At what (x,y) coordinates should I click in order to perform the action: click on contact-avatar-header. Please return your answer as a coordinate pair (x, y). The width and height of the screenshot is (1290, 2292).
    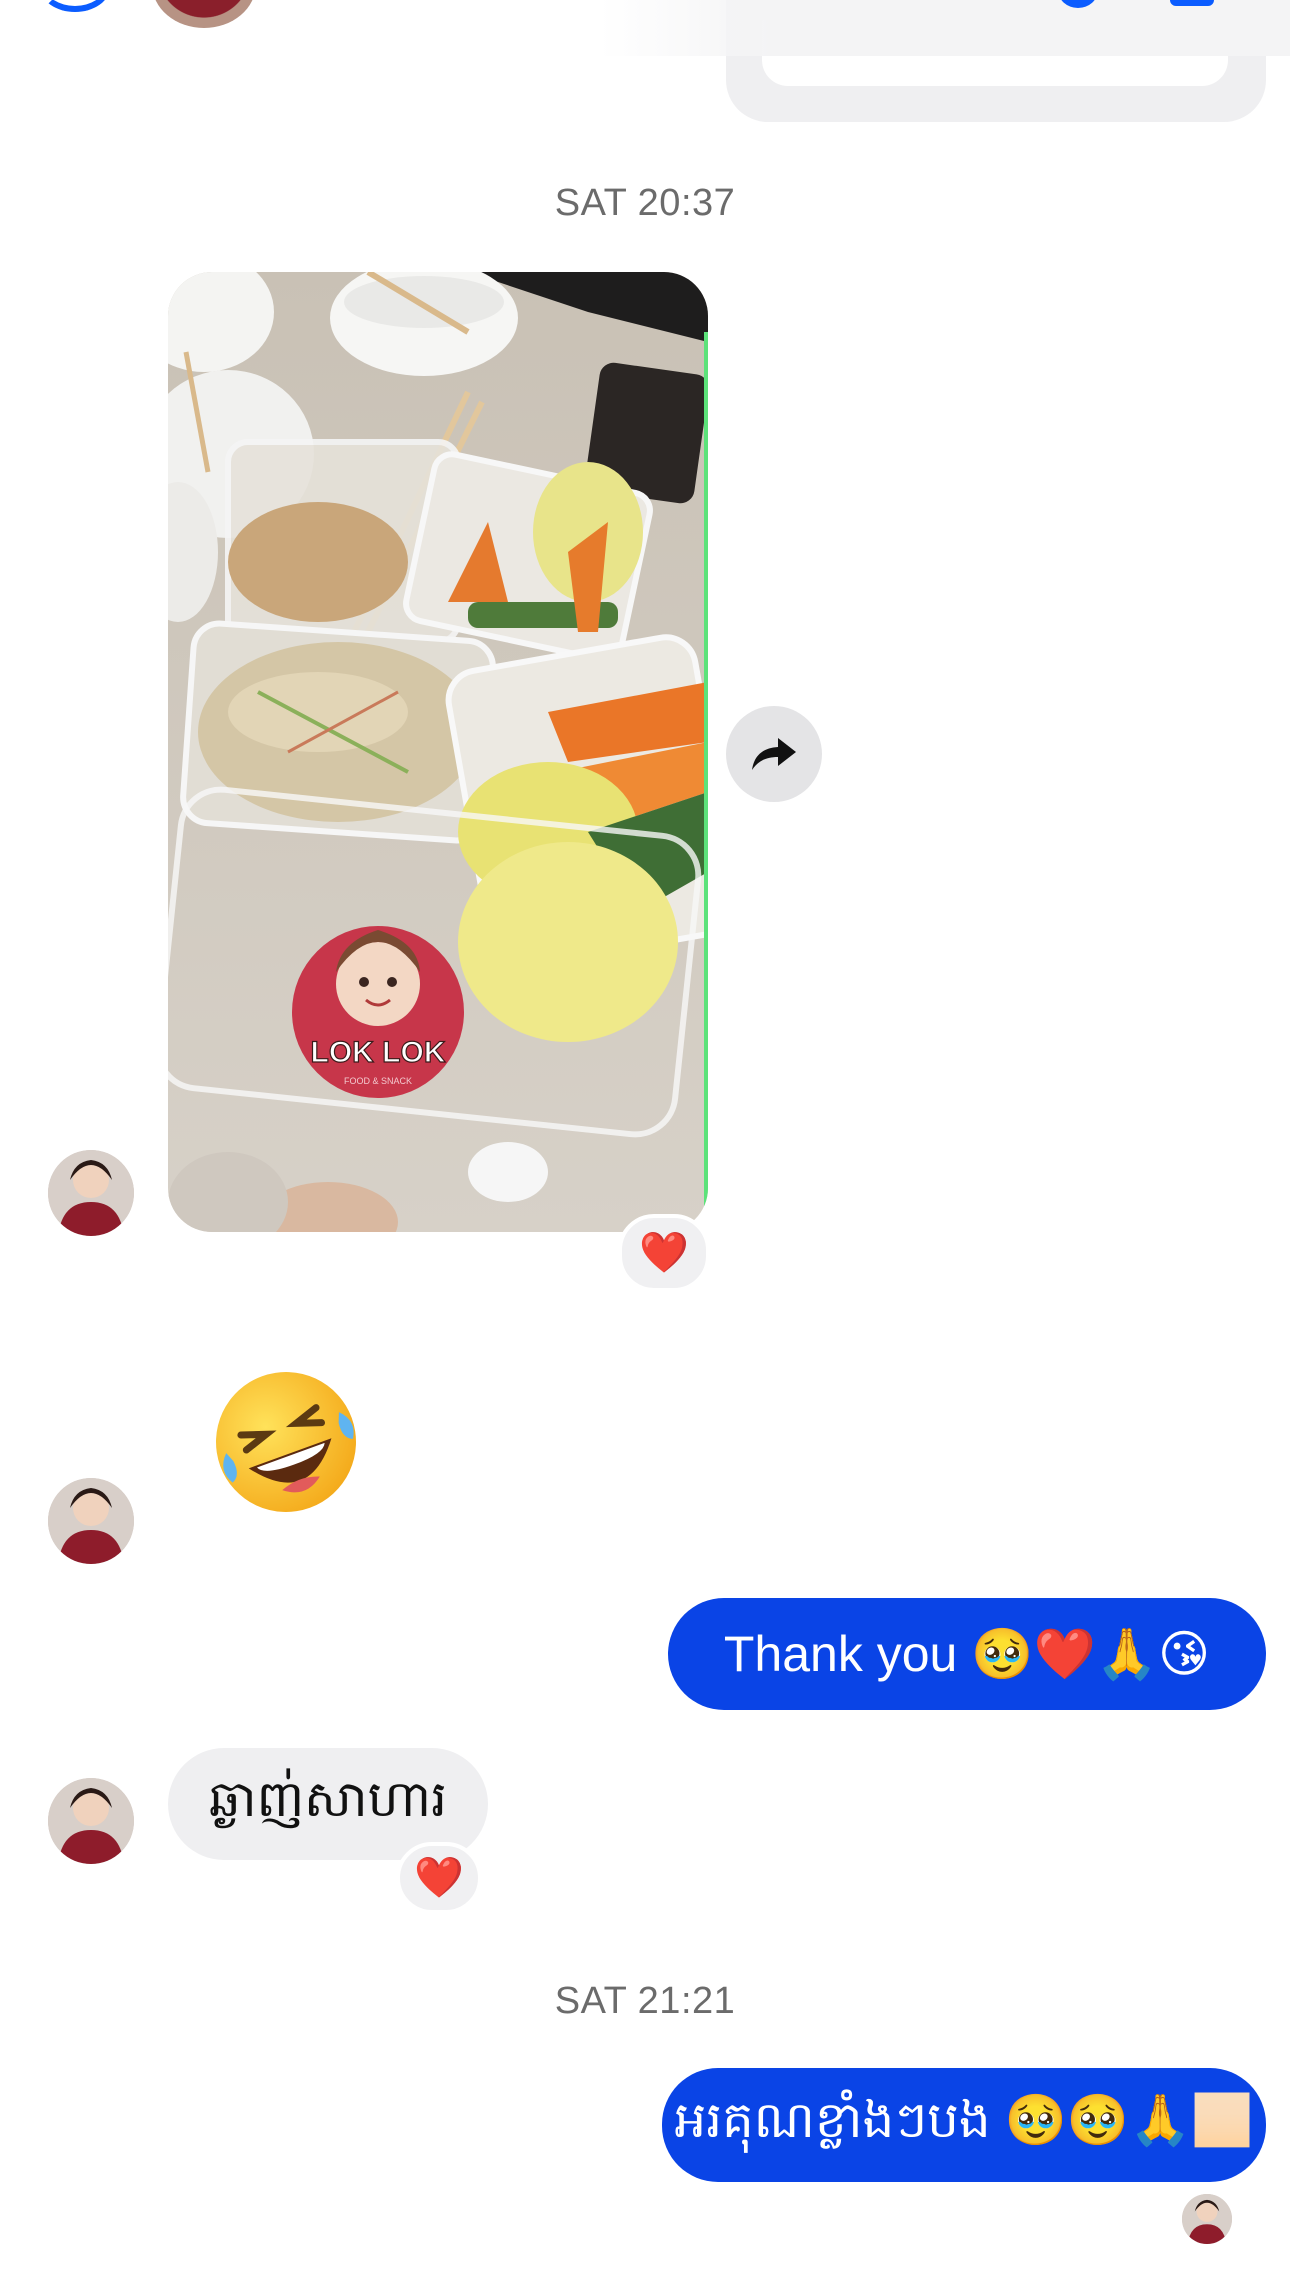
    Looking at the image, I should click on (204, 14).